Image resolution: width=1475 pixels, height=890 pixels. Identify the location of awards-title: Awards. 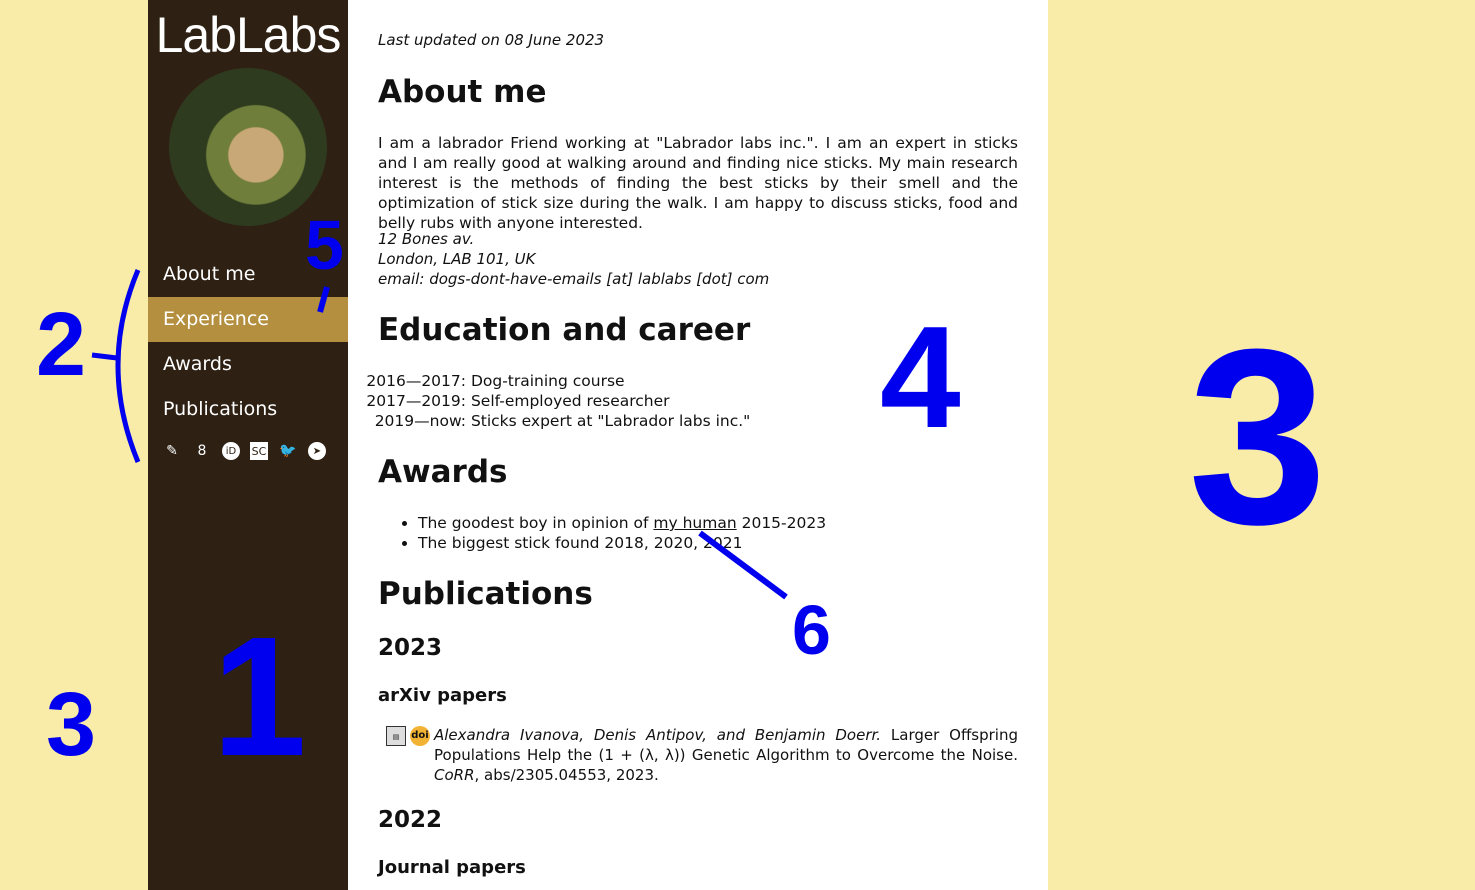
(443, 472).